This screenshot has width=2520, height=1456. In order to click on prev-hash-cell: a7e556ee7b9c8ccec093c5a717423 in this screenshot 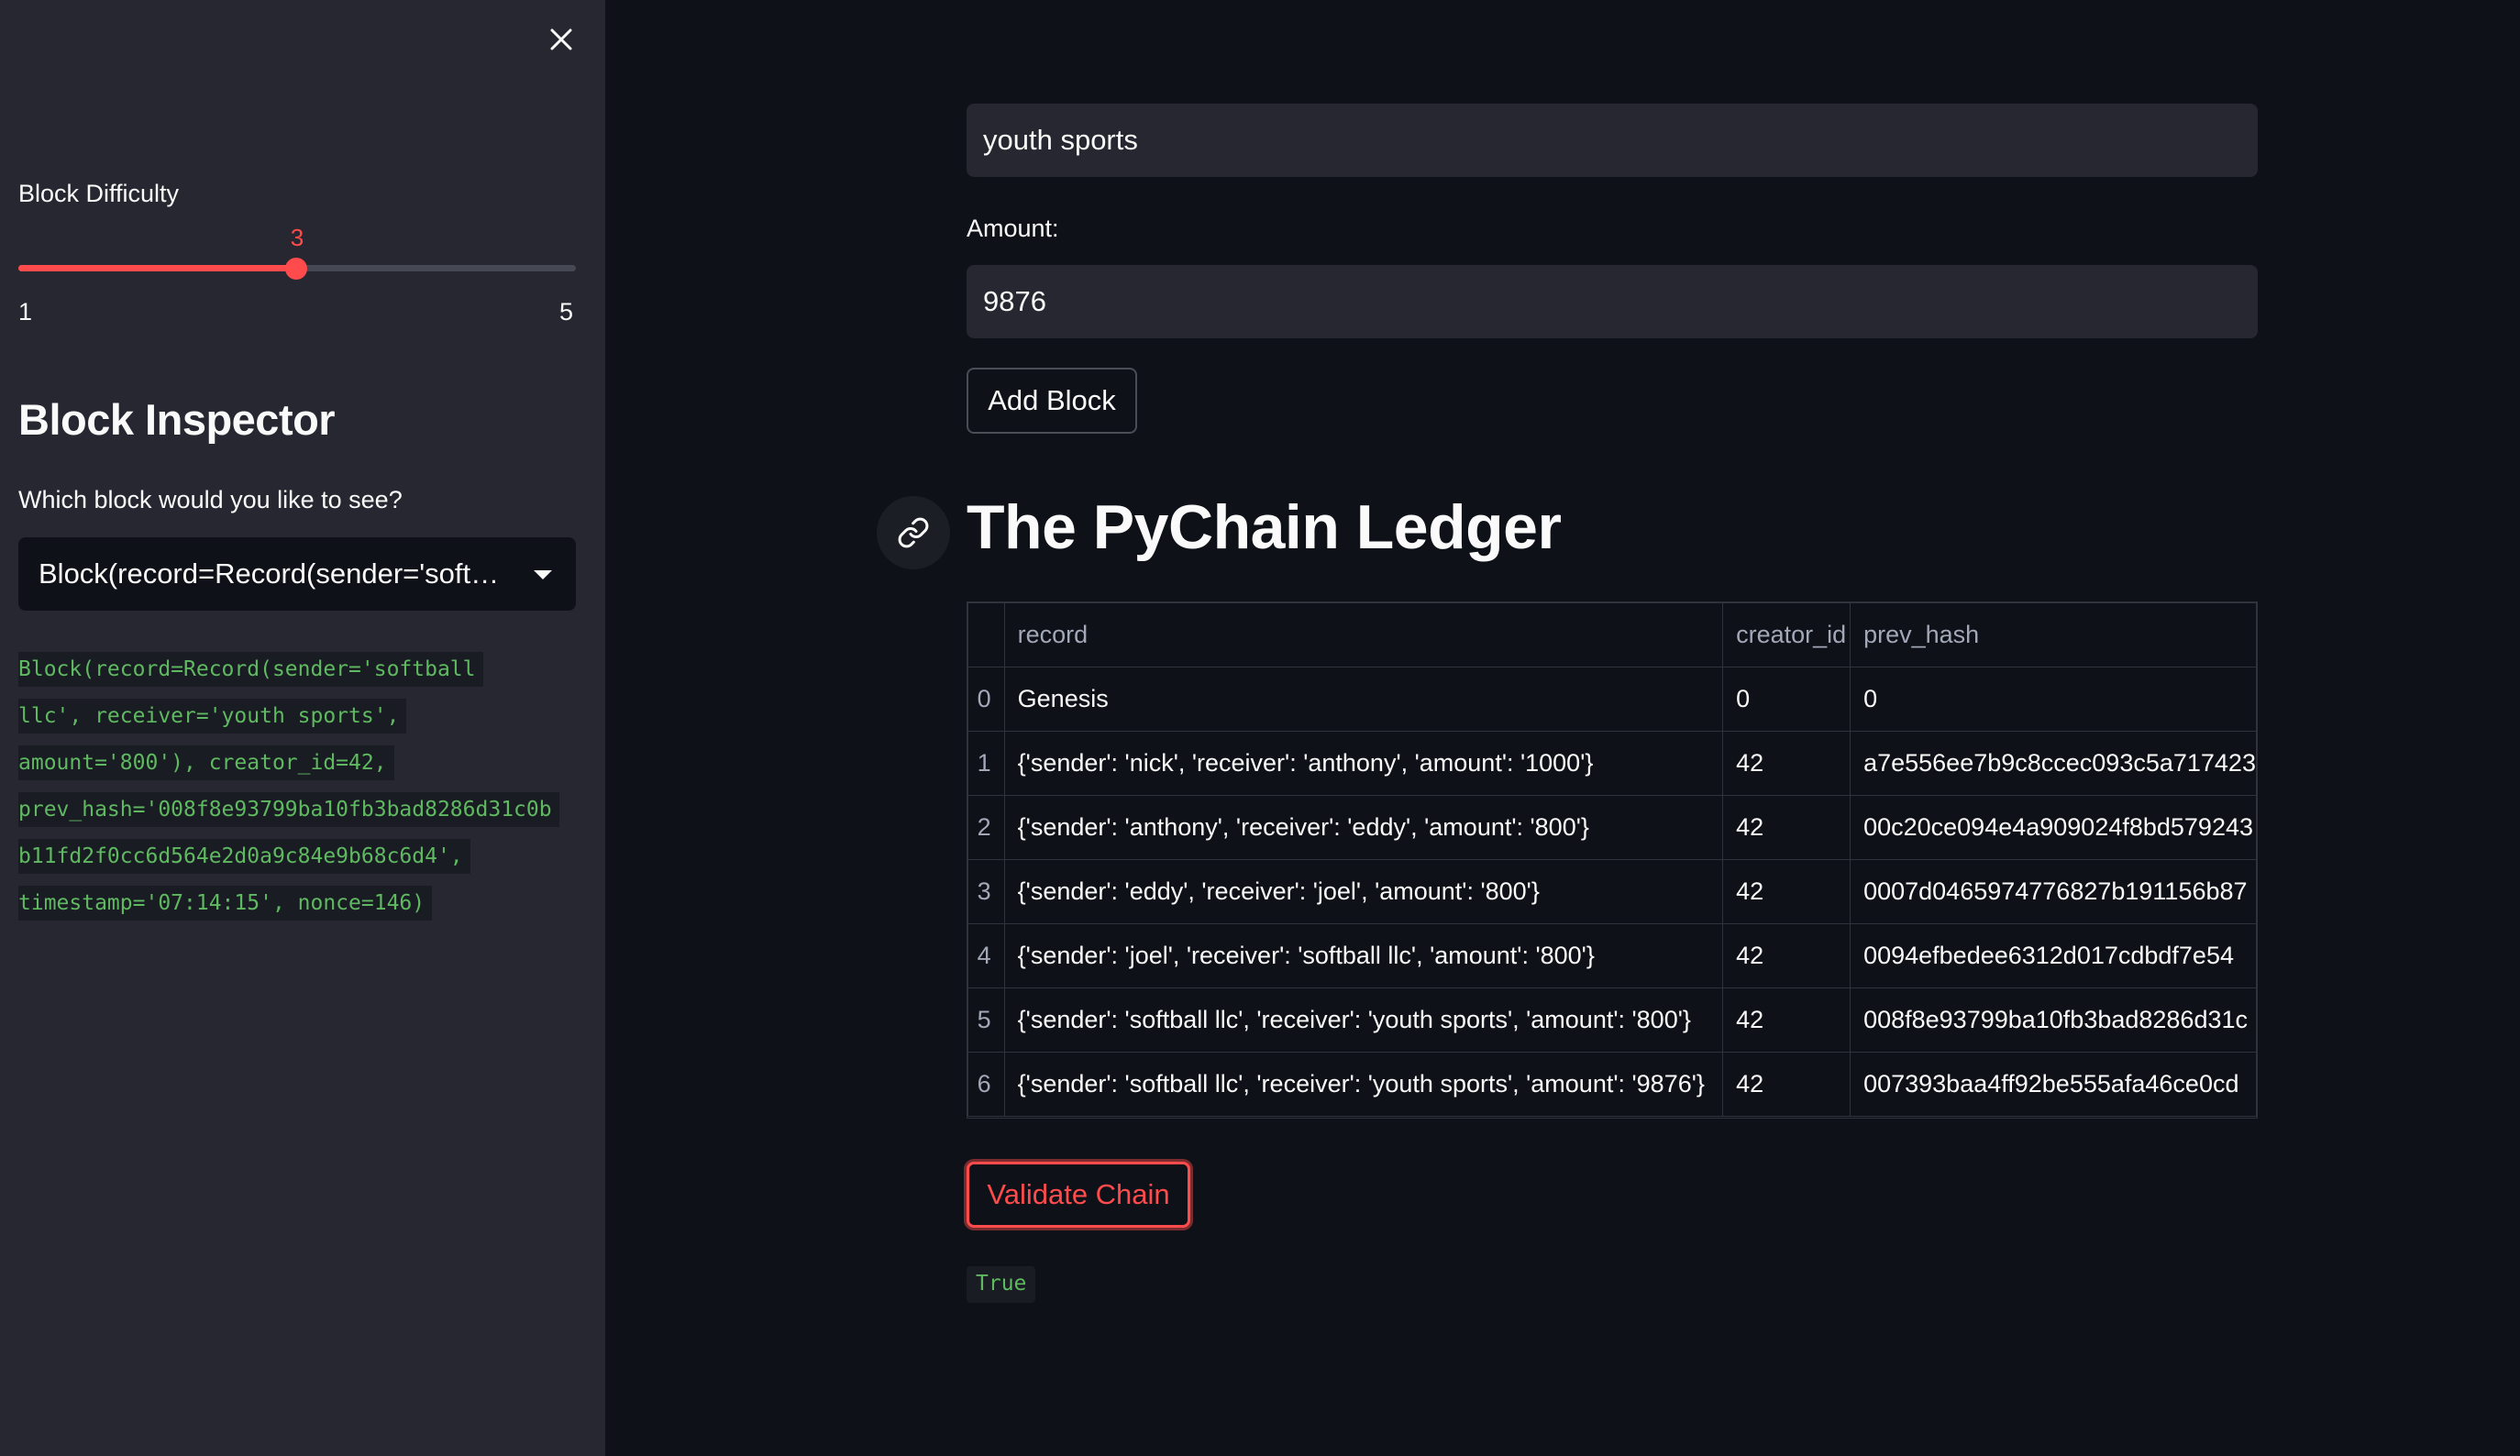, I will do `click(2053, 763)`.